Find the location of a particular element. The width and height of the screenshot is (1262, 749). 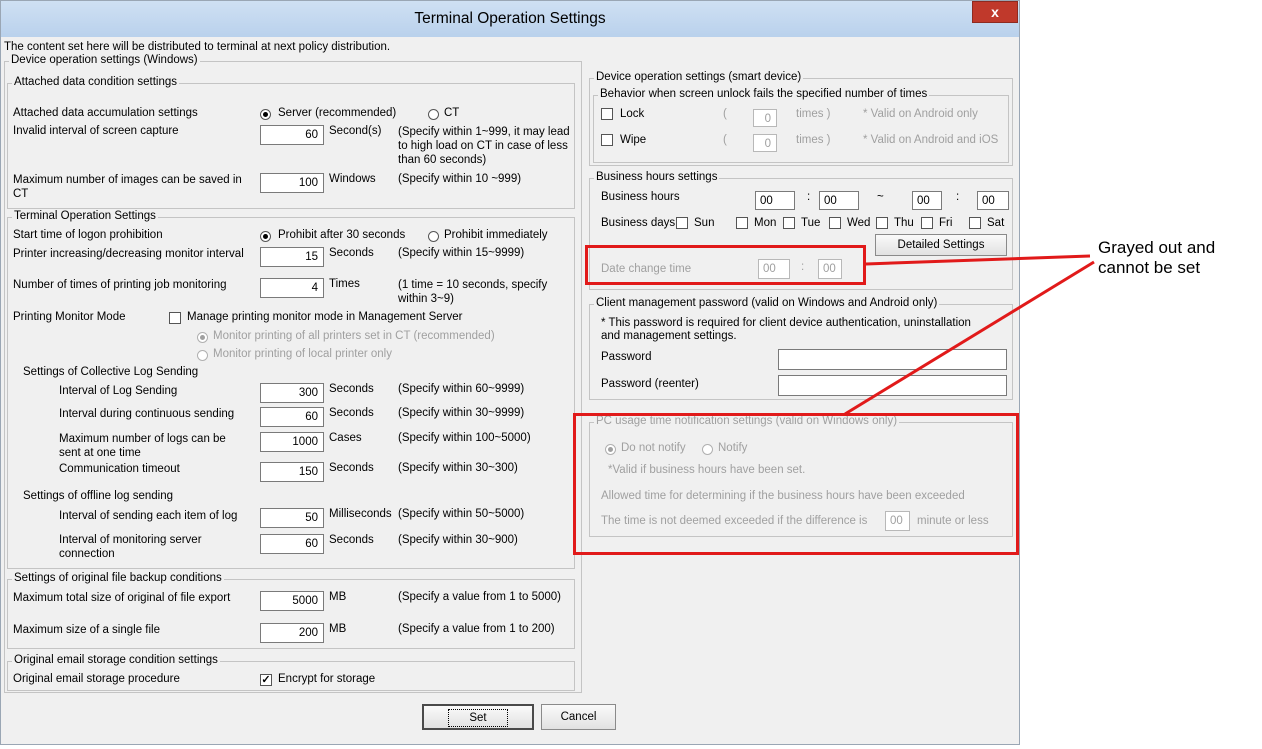

annotation-text: Grayed out and cannot be set is located at coordinates (1156, 258).